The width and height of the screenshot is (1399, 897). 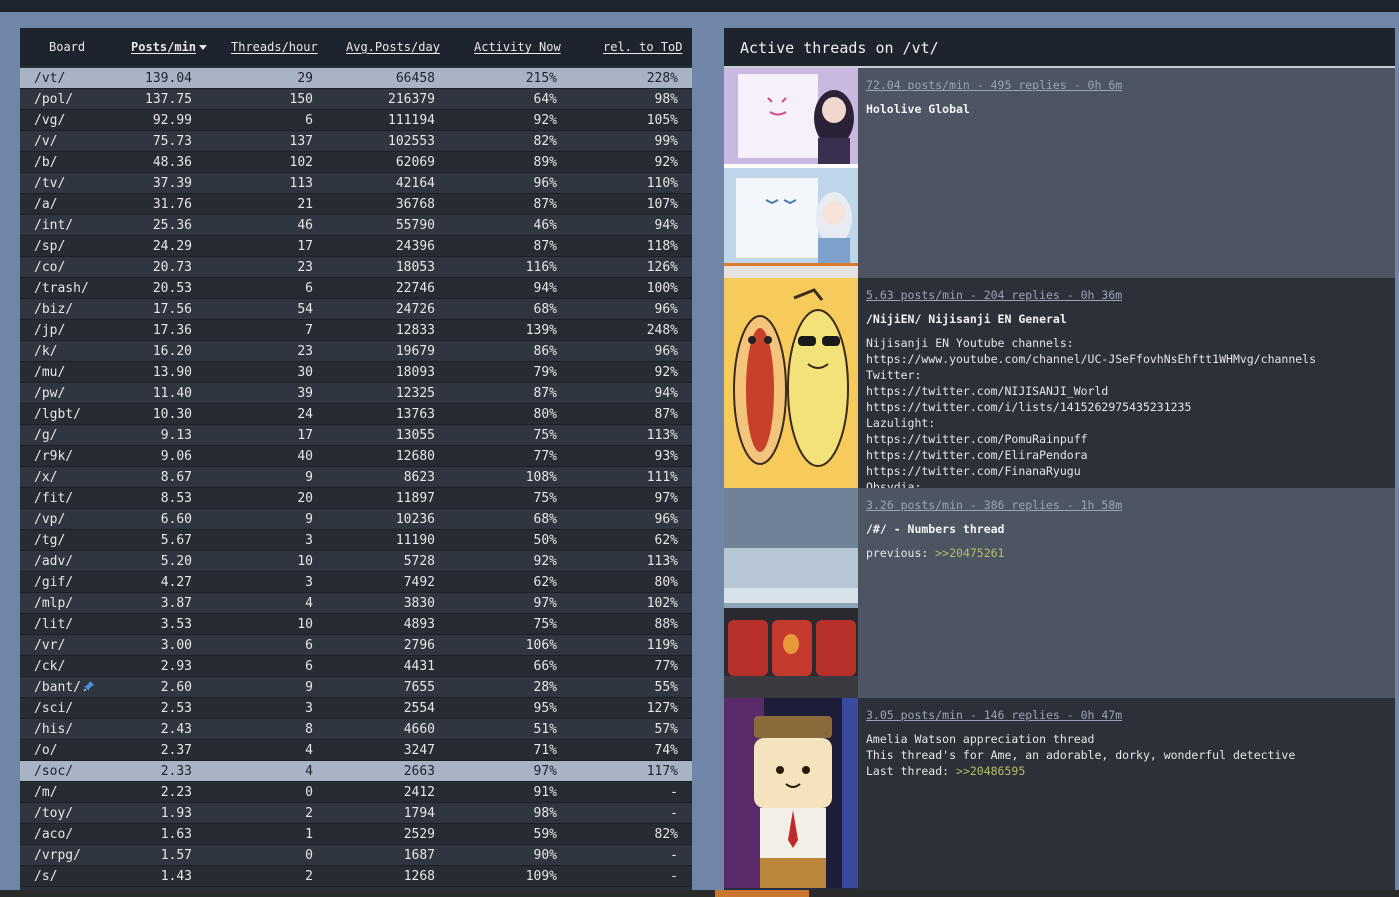 What do you see at coordinates (61, 288) in the screenshot?
I see `board-link: /trash/` at bounding box center [61, 288].